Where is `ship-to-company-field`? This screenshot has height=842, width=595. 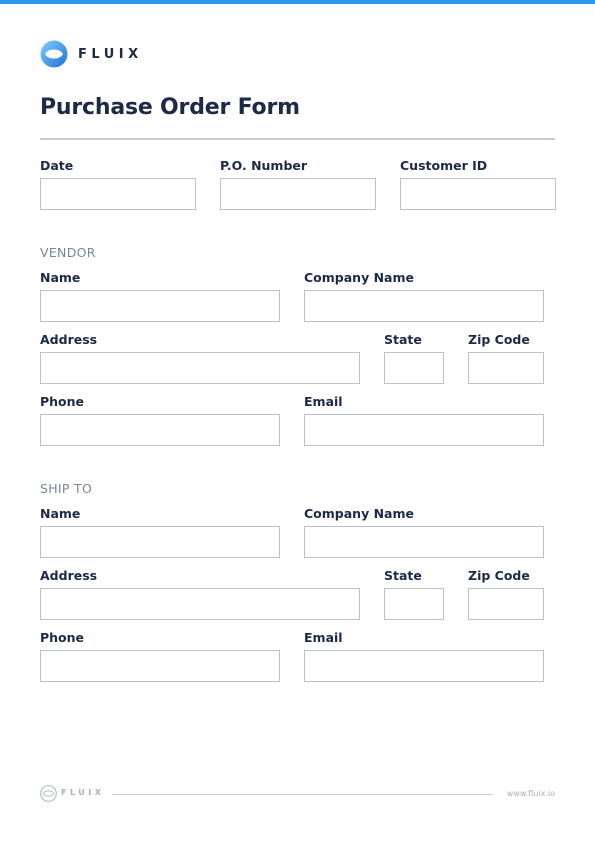 ship-to-company-field is located at coordinates (424, 542).